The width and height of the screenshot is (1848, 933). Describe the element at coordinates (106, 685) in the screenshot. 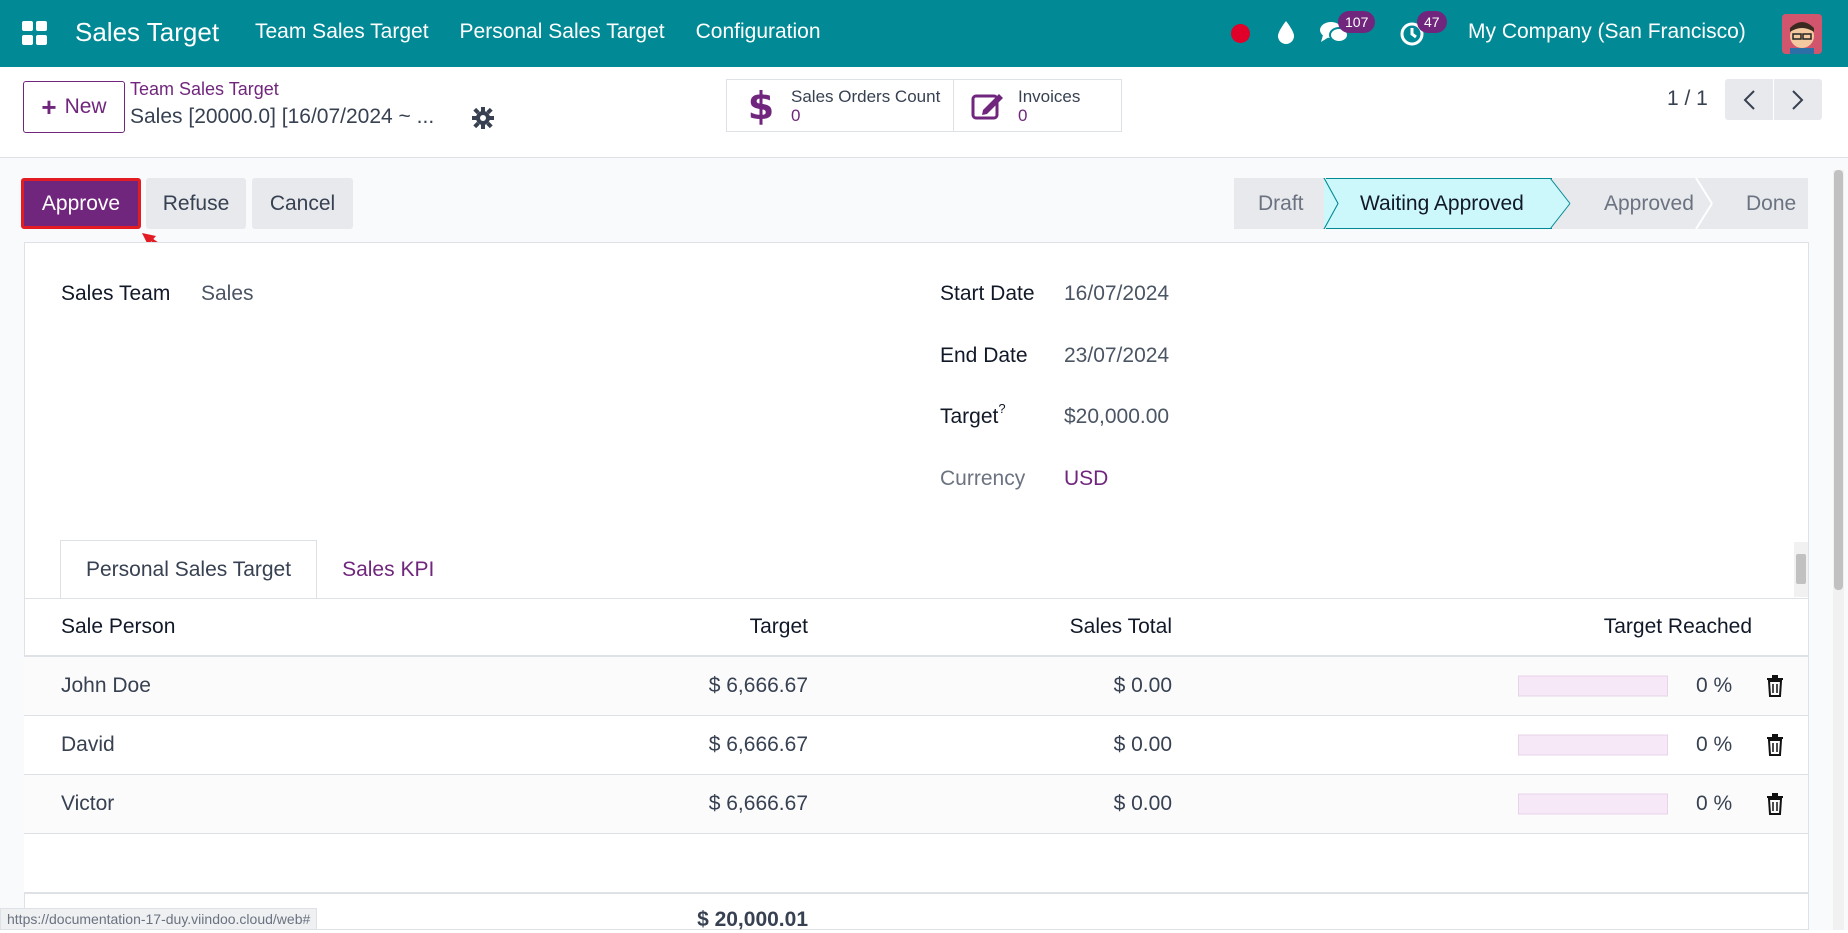

I see `row-sale-person: John Doe` at that location.